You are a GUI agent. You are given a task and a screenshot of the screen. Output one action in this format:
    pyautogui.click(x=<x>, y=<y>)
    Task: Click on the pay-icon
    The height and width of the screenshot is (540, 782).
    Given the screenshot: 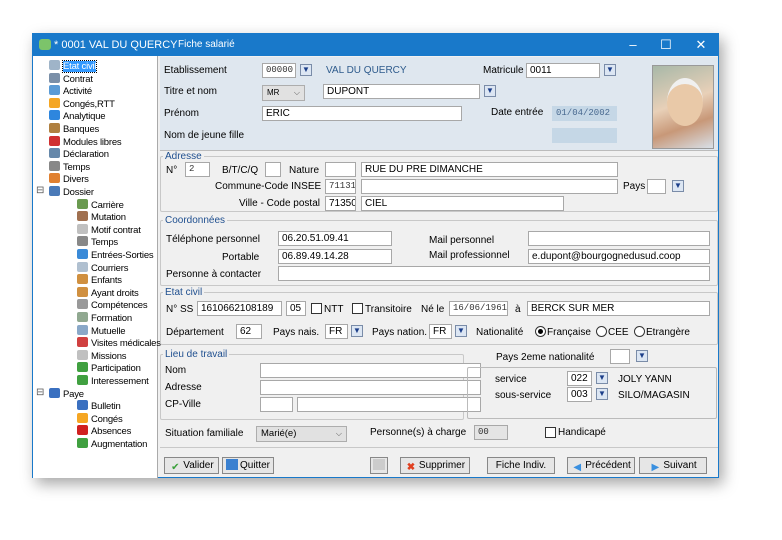 What is the action you would take?
    pyautogui.click(x=54, y=392)
    